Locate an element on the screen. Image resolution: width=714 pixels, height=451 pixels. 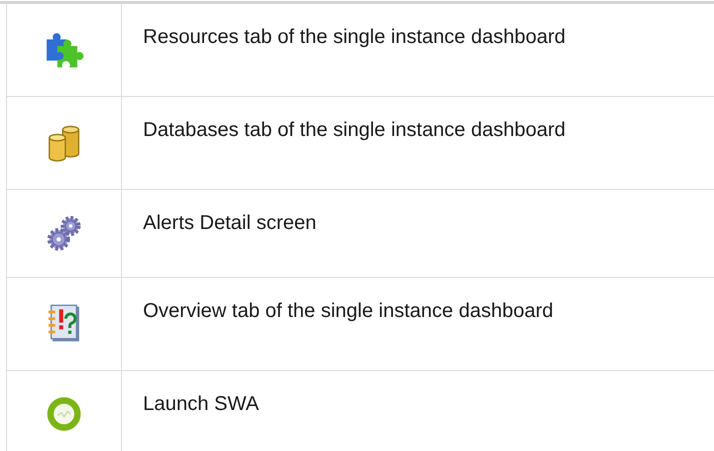
puzzle-pieces-icon is located at coordinates (64, 50).